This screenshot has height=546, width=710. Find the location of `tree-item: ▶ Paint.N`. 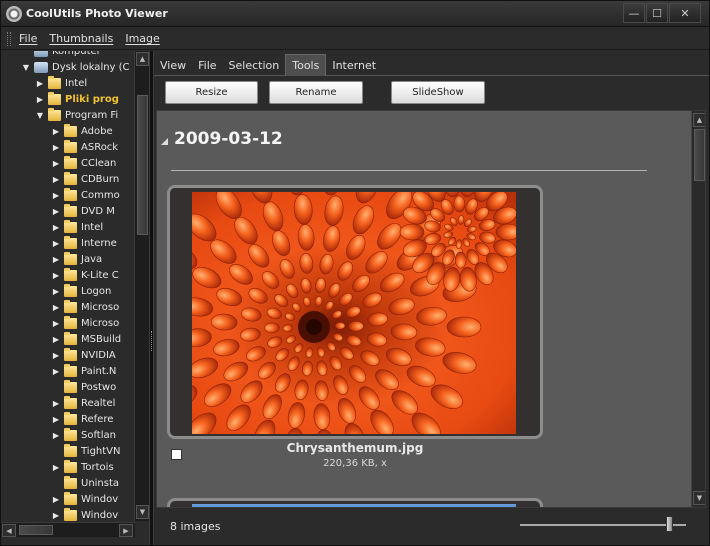

tree-item: ▶ Paint.N is located at coordinates (83, 371).